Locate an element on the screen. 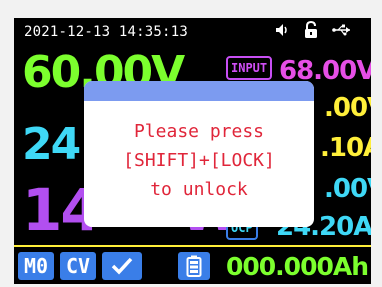  usb-icon is located at coordinates (342, 32).